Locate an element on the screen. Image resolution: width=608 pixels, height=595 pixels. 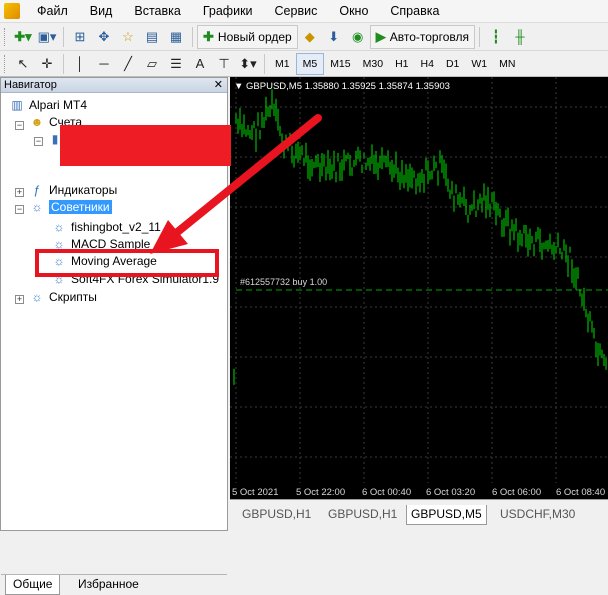
expert-item-label: fishingbot_v2_11 is located at coordinates (116, 226).